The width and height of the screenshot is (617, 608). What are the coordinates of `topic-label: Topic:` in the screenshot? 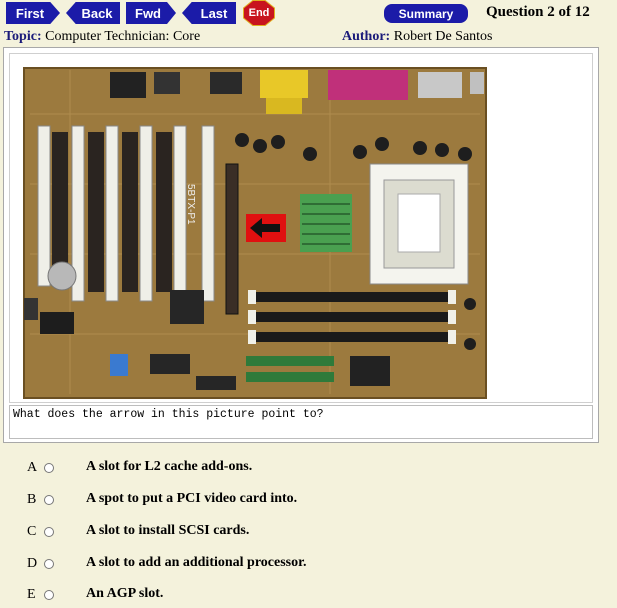 It's located at (23, 36).